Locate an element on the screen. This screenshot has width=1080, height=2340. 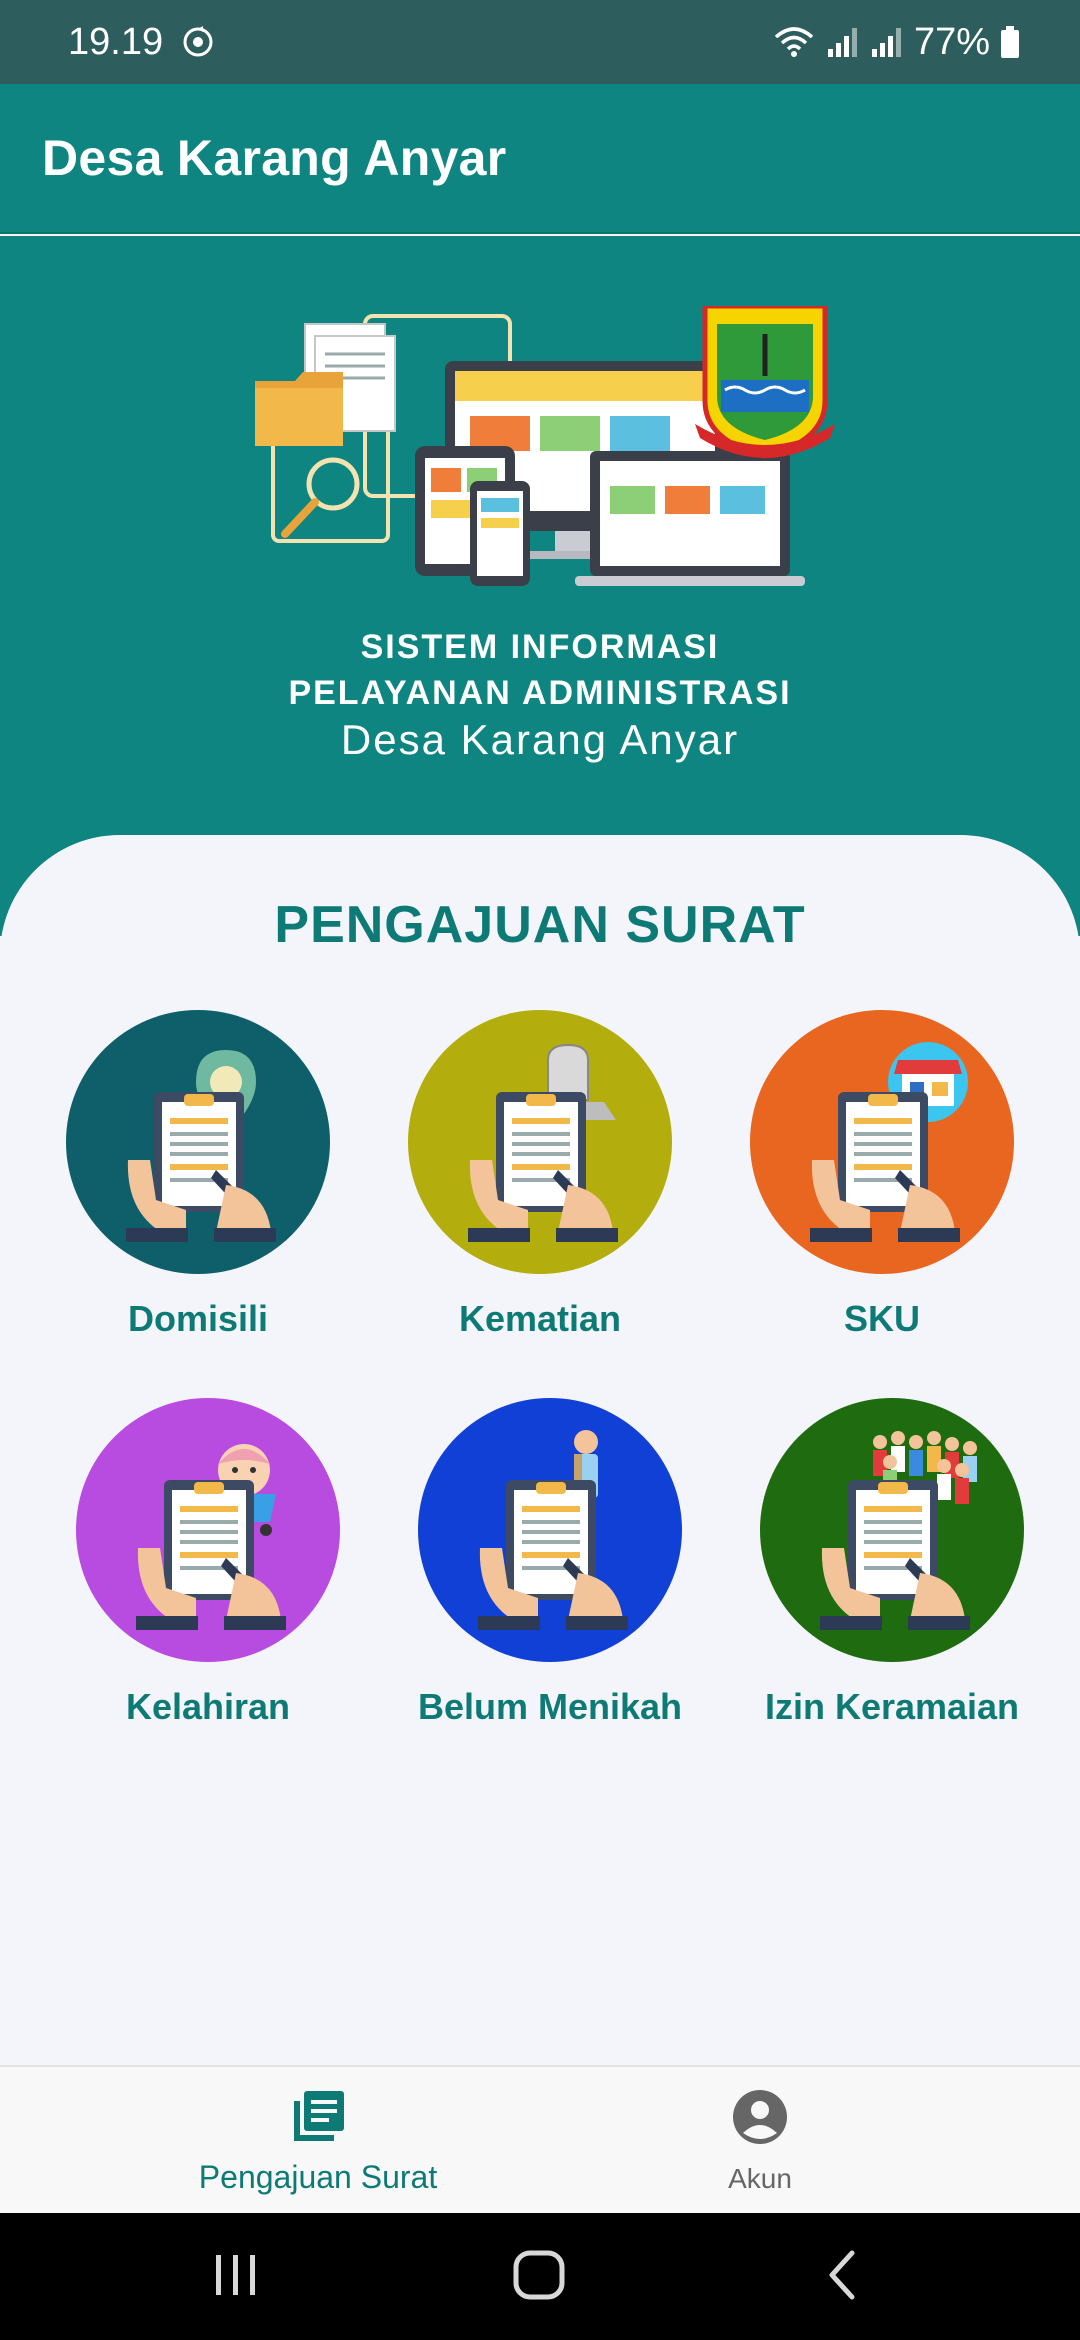
account-circle-icon is located at coordinates (760, 2119).